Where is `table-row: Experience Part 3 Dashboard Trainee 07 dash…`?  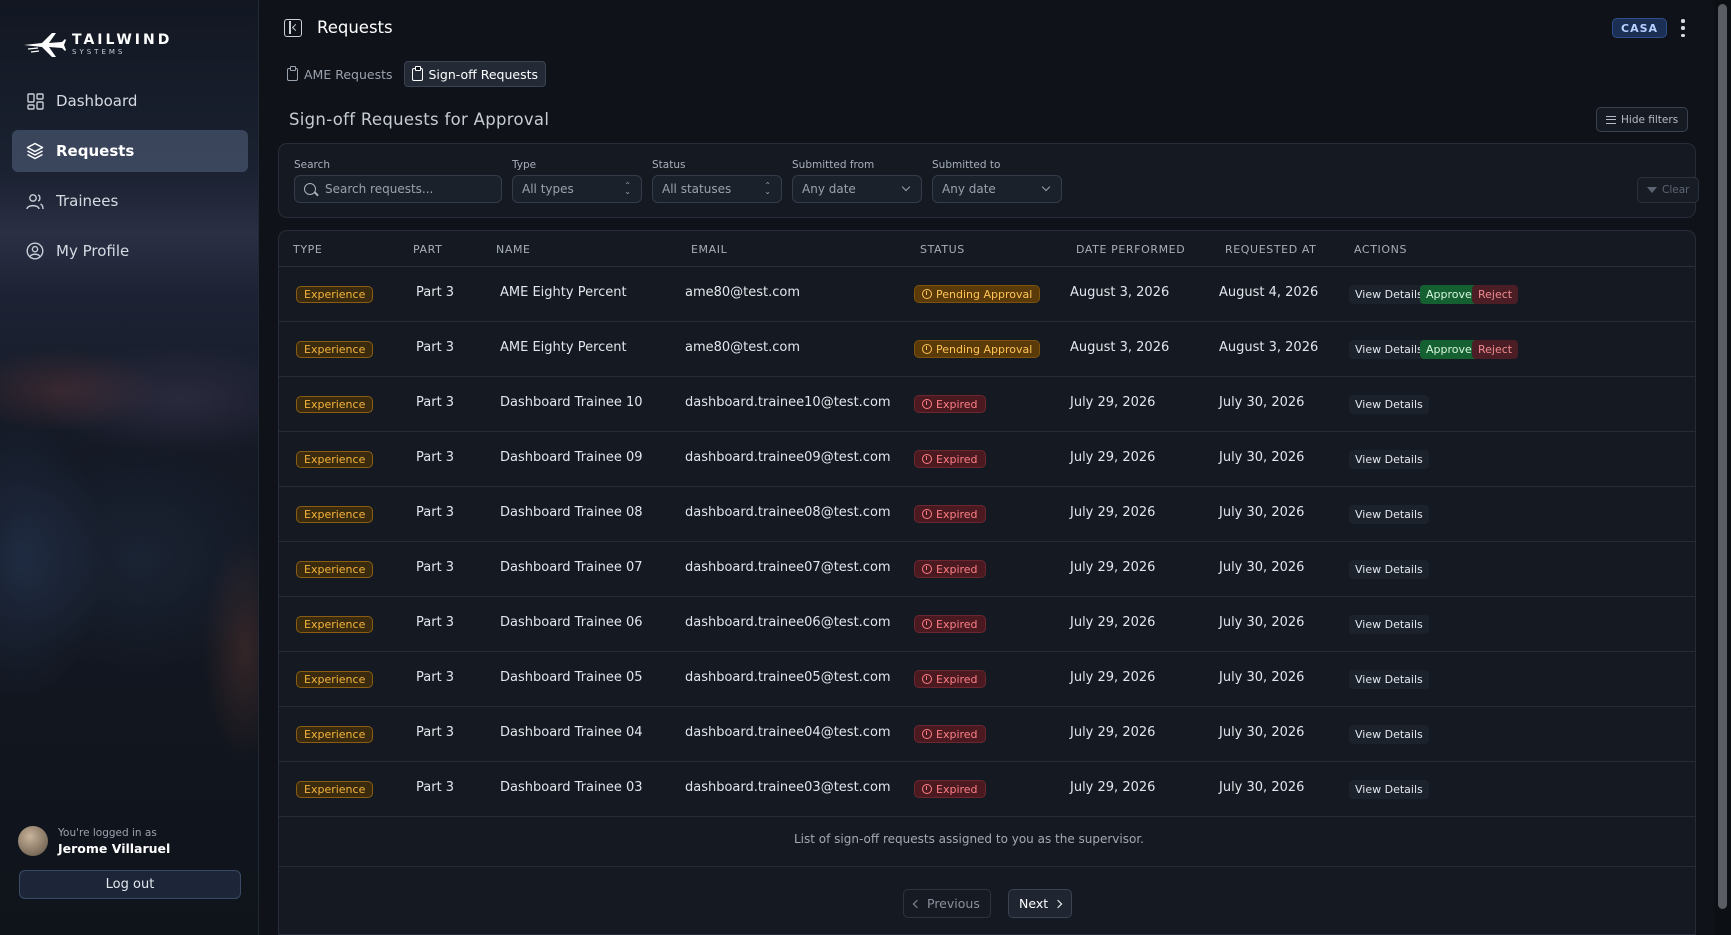
table-row: Experience Part 3 Dashboard Trainee 07 dash… is located at coordinates (987, 569).